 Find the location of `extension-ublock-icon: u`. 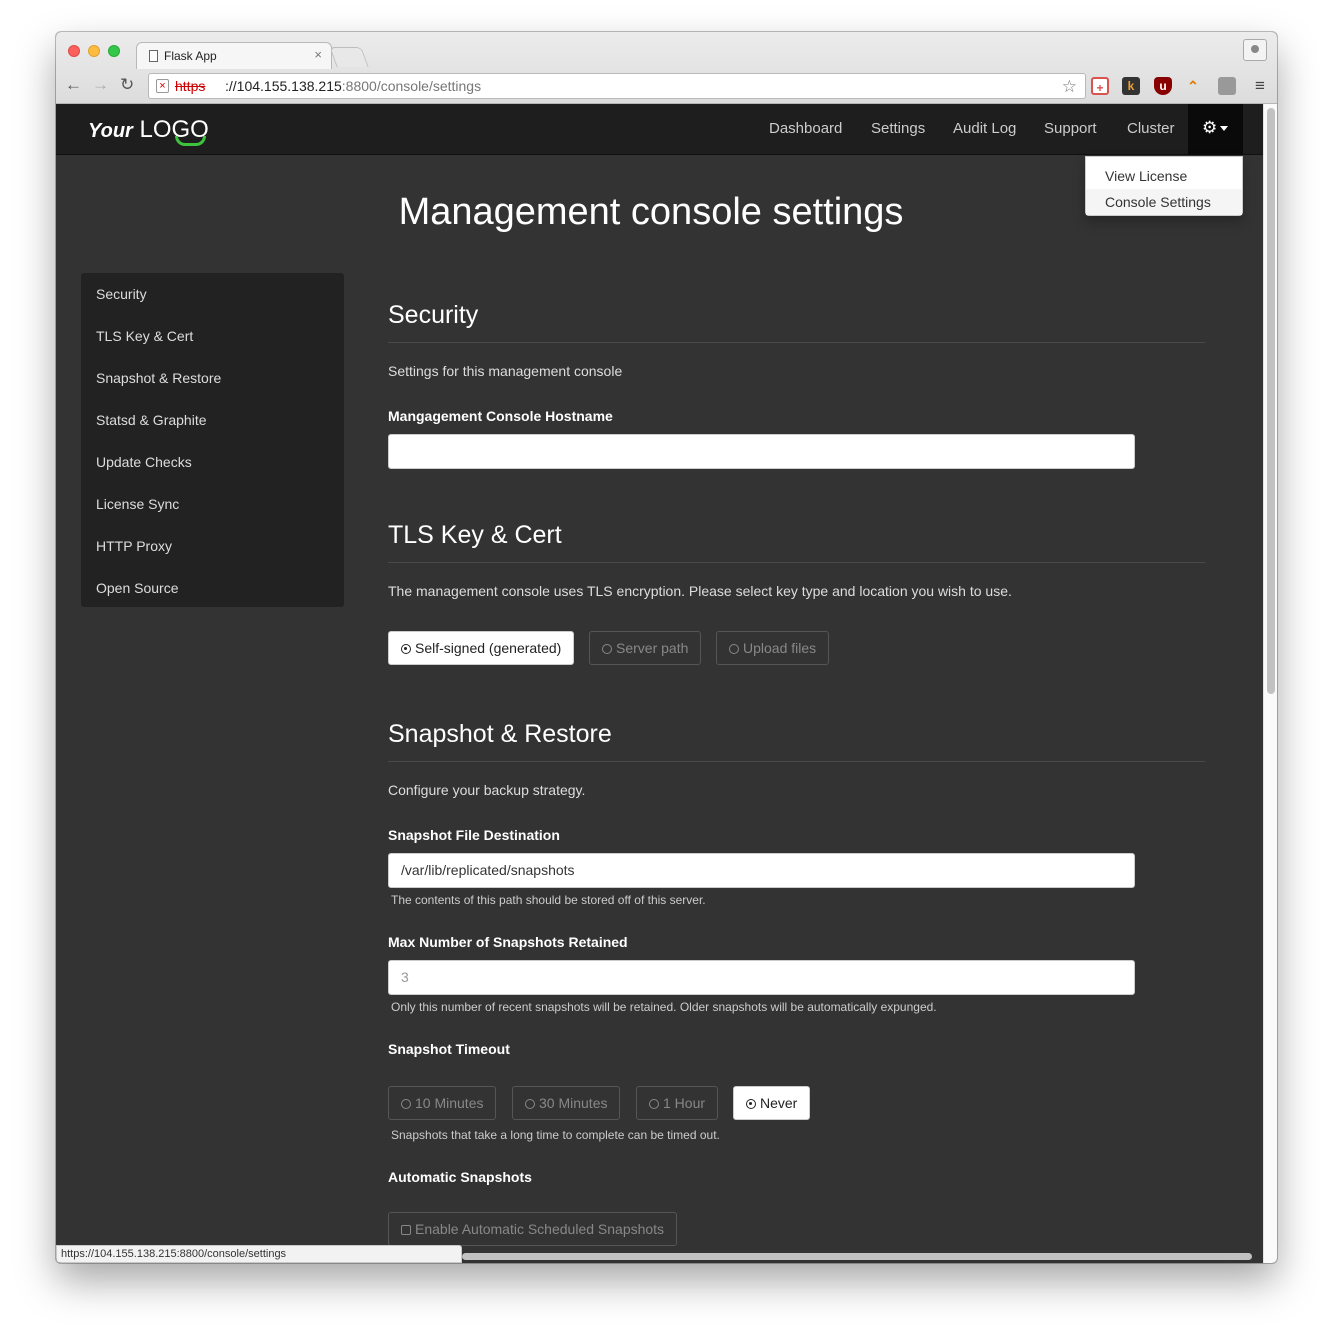

extension-ublock-icon: u is located at coordinates (1163, 86).